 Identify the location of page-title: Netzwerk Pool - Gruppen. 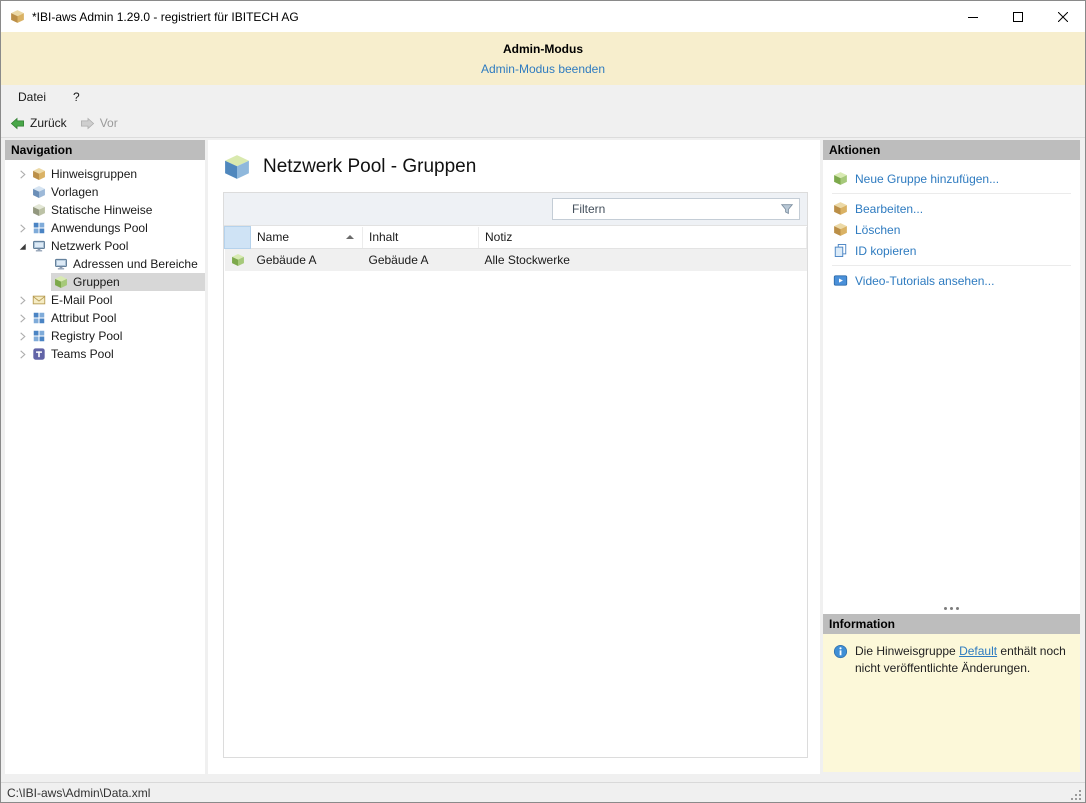
(370, 166).